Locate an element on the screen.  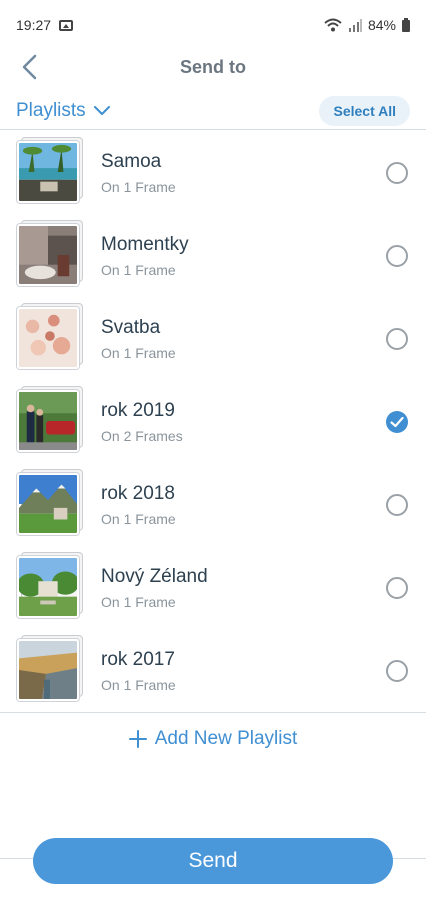
playlist-row-svatba: Svatba On 1 Frame is located at coordinates (213, 338).